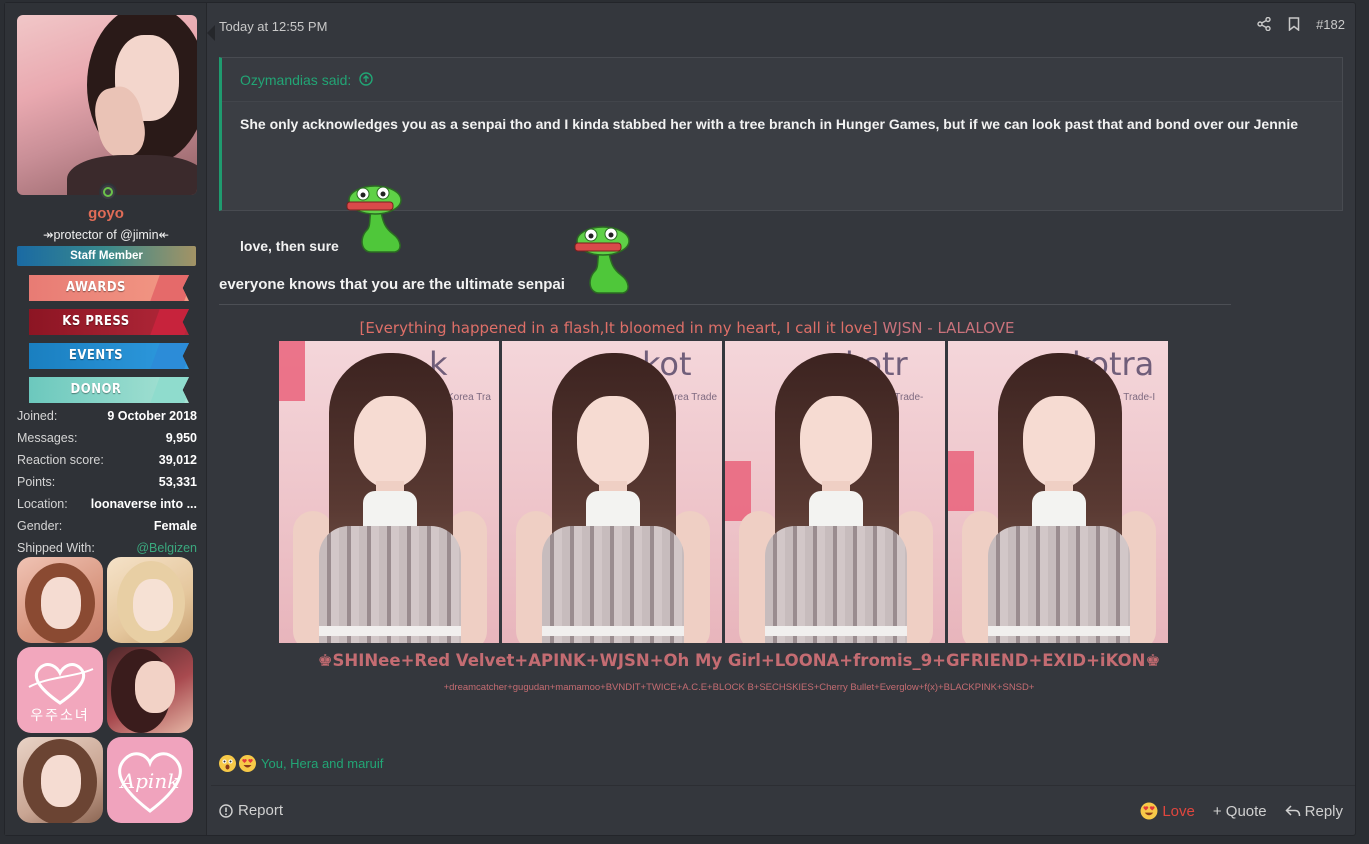 This screenshot has width=1369, height=844. I want to click on heart-eyes-icon, so click(1149, 811).